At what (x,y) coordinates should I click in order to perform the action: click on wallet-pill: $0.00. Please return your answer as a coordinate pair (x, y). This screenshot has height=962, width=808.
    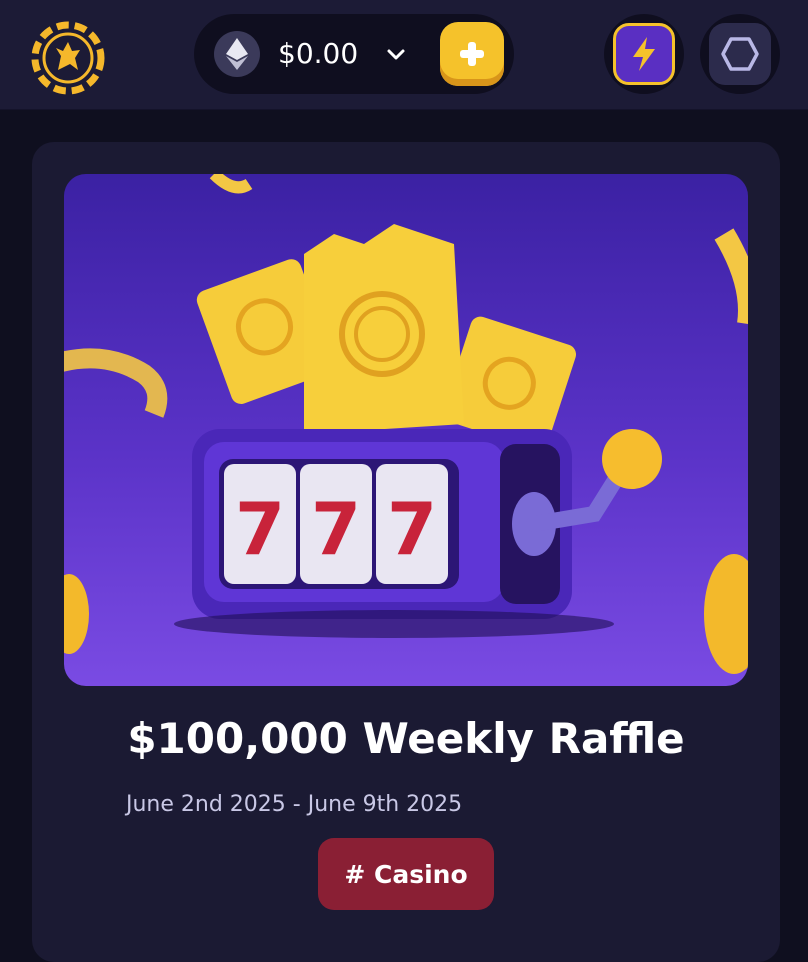
    Looking at the image, I should click on (354, 54).